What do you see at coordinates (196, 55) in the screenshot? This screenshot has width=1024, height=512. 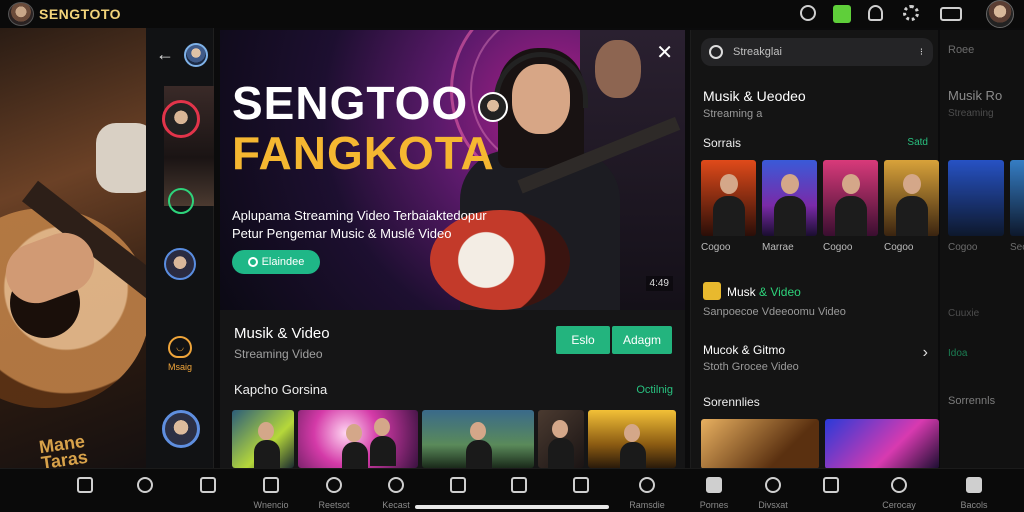 I see `rail-profile-mini` at bounding box center [196, 55].